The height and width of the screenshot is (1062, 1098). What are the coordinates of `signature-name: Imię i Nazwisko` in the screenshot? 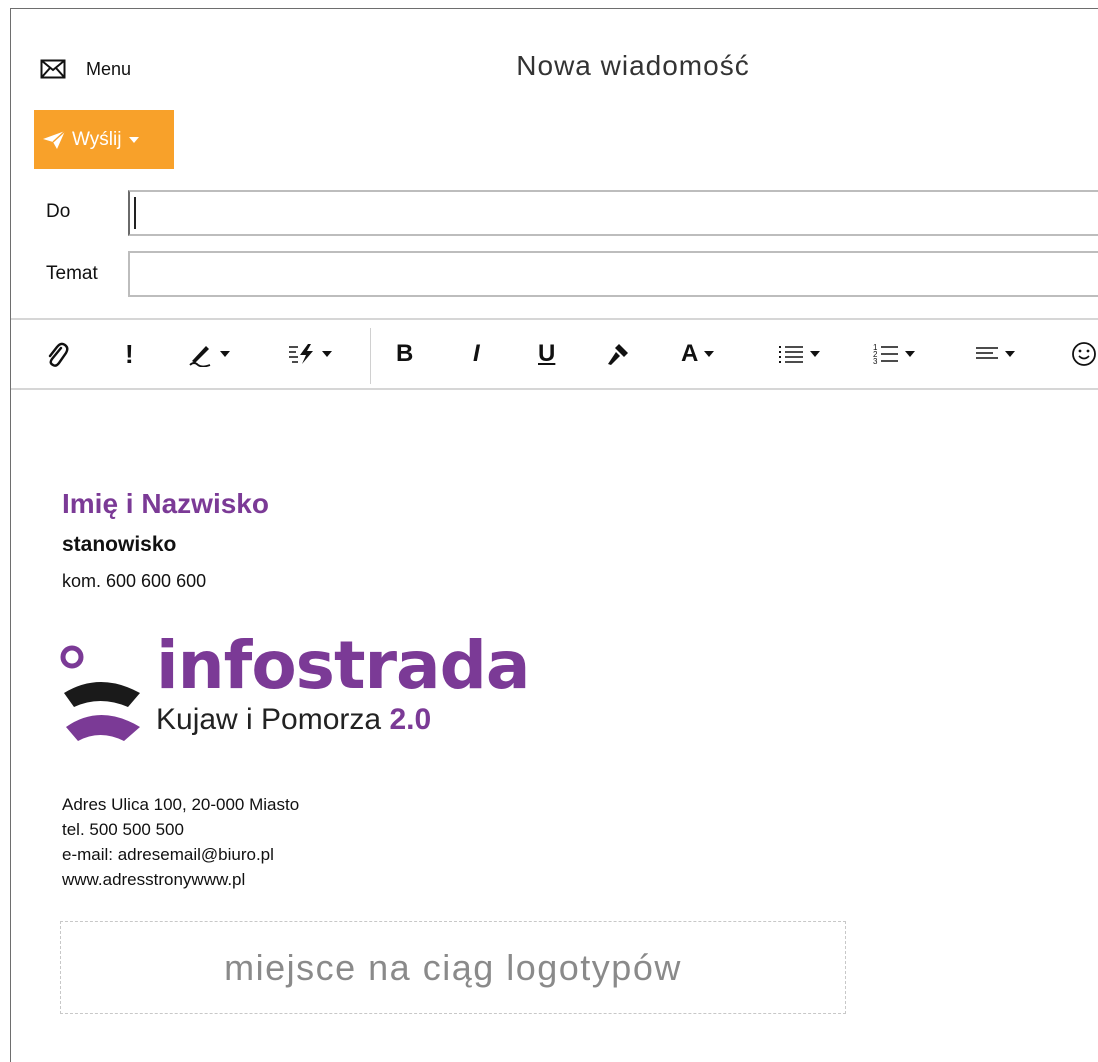 It's located at (165, 503).